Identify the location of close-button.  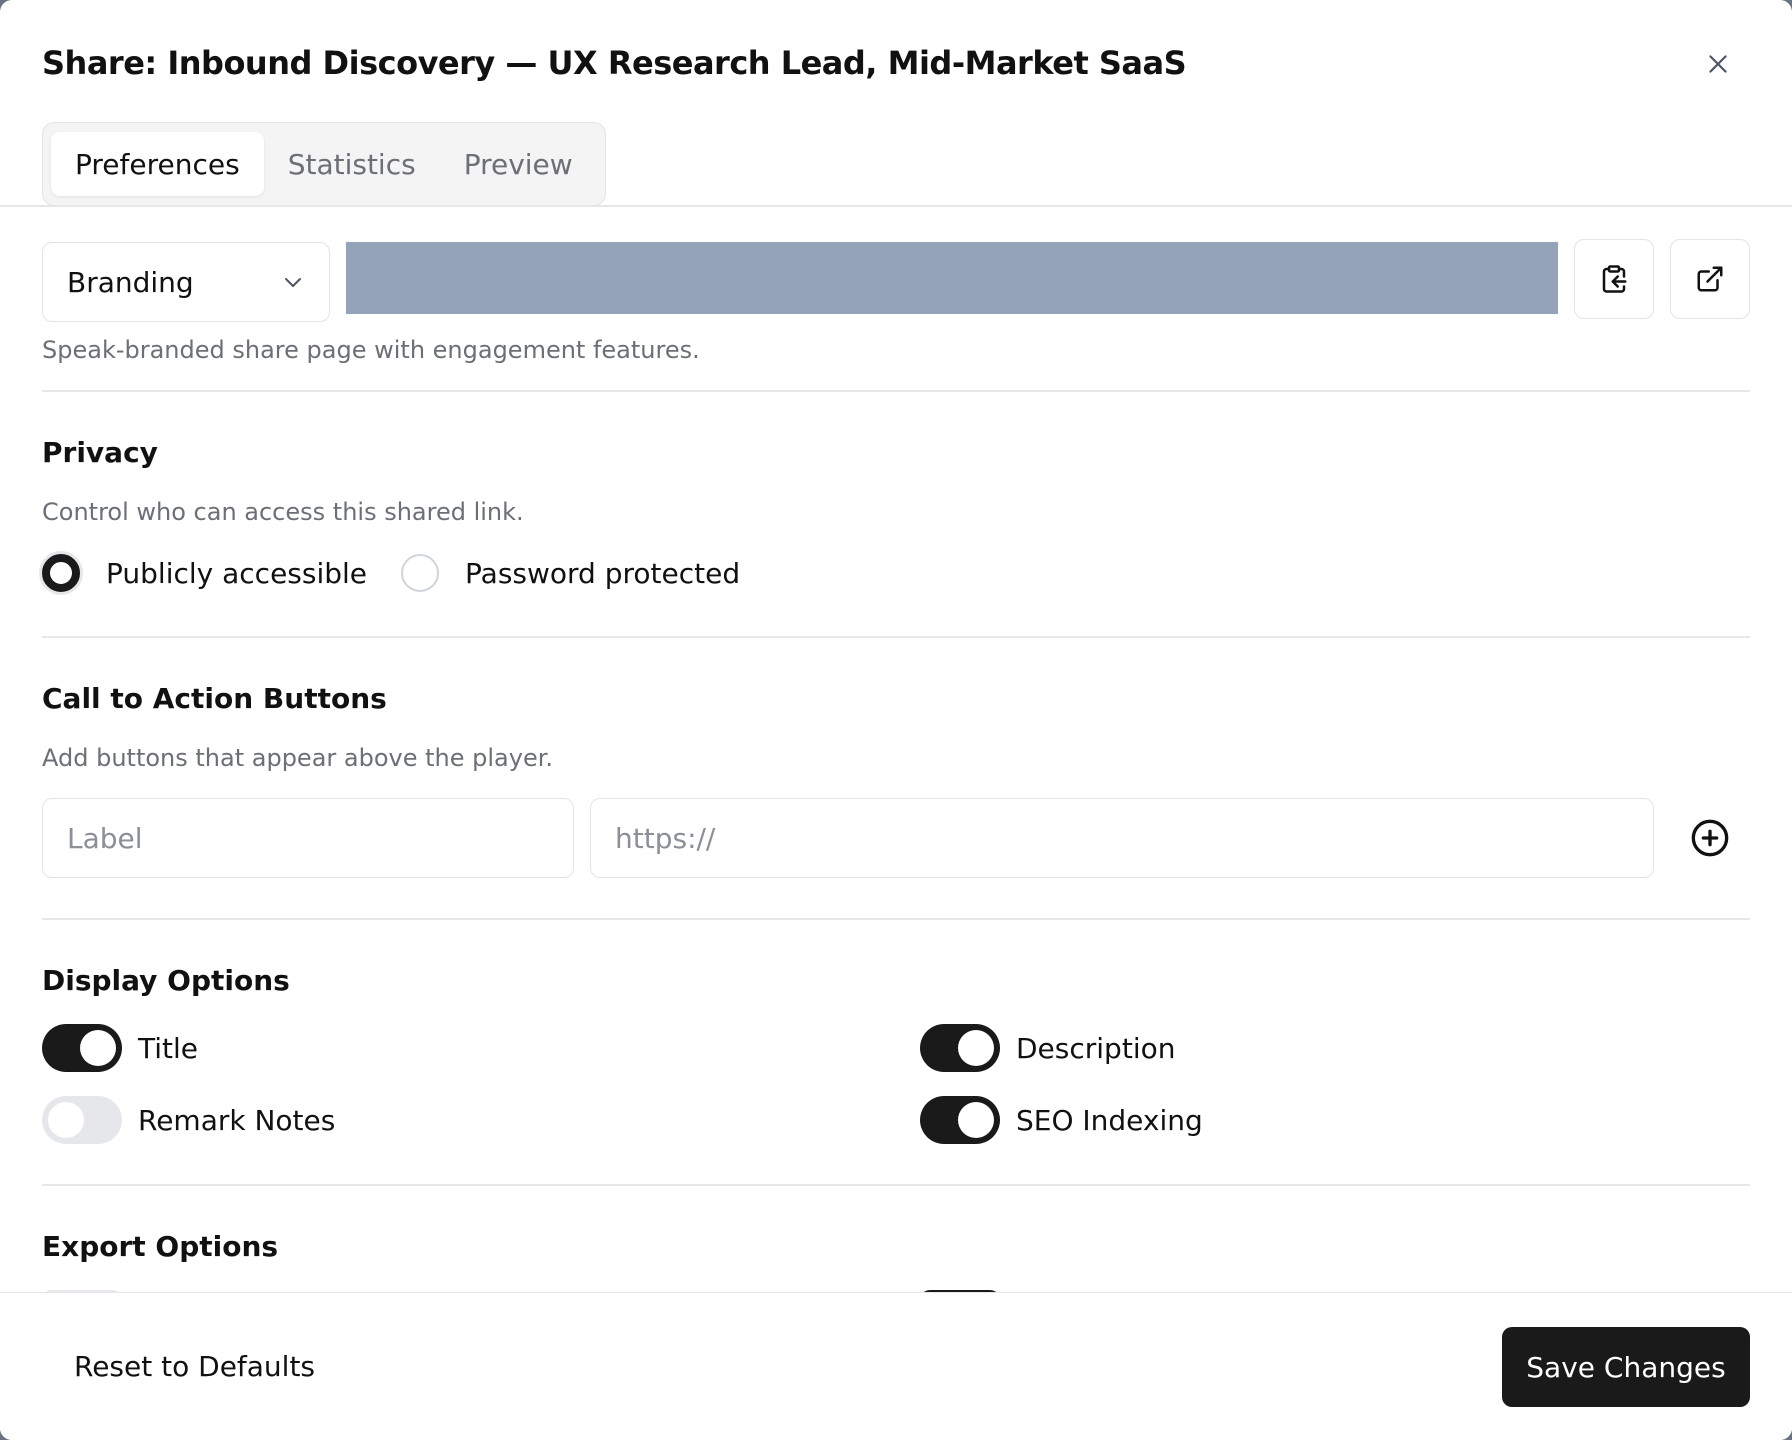
(1718, 64).